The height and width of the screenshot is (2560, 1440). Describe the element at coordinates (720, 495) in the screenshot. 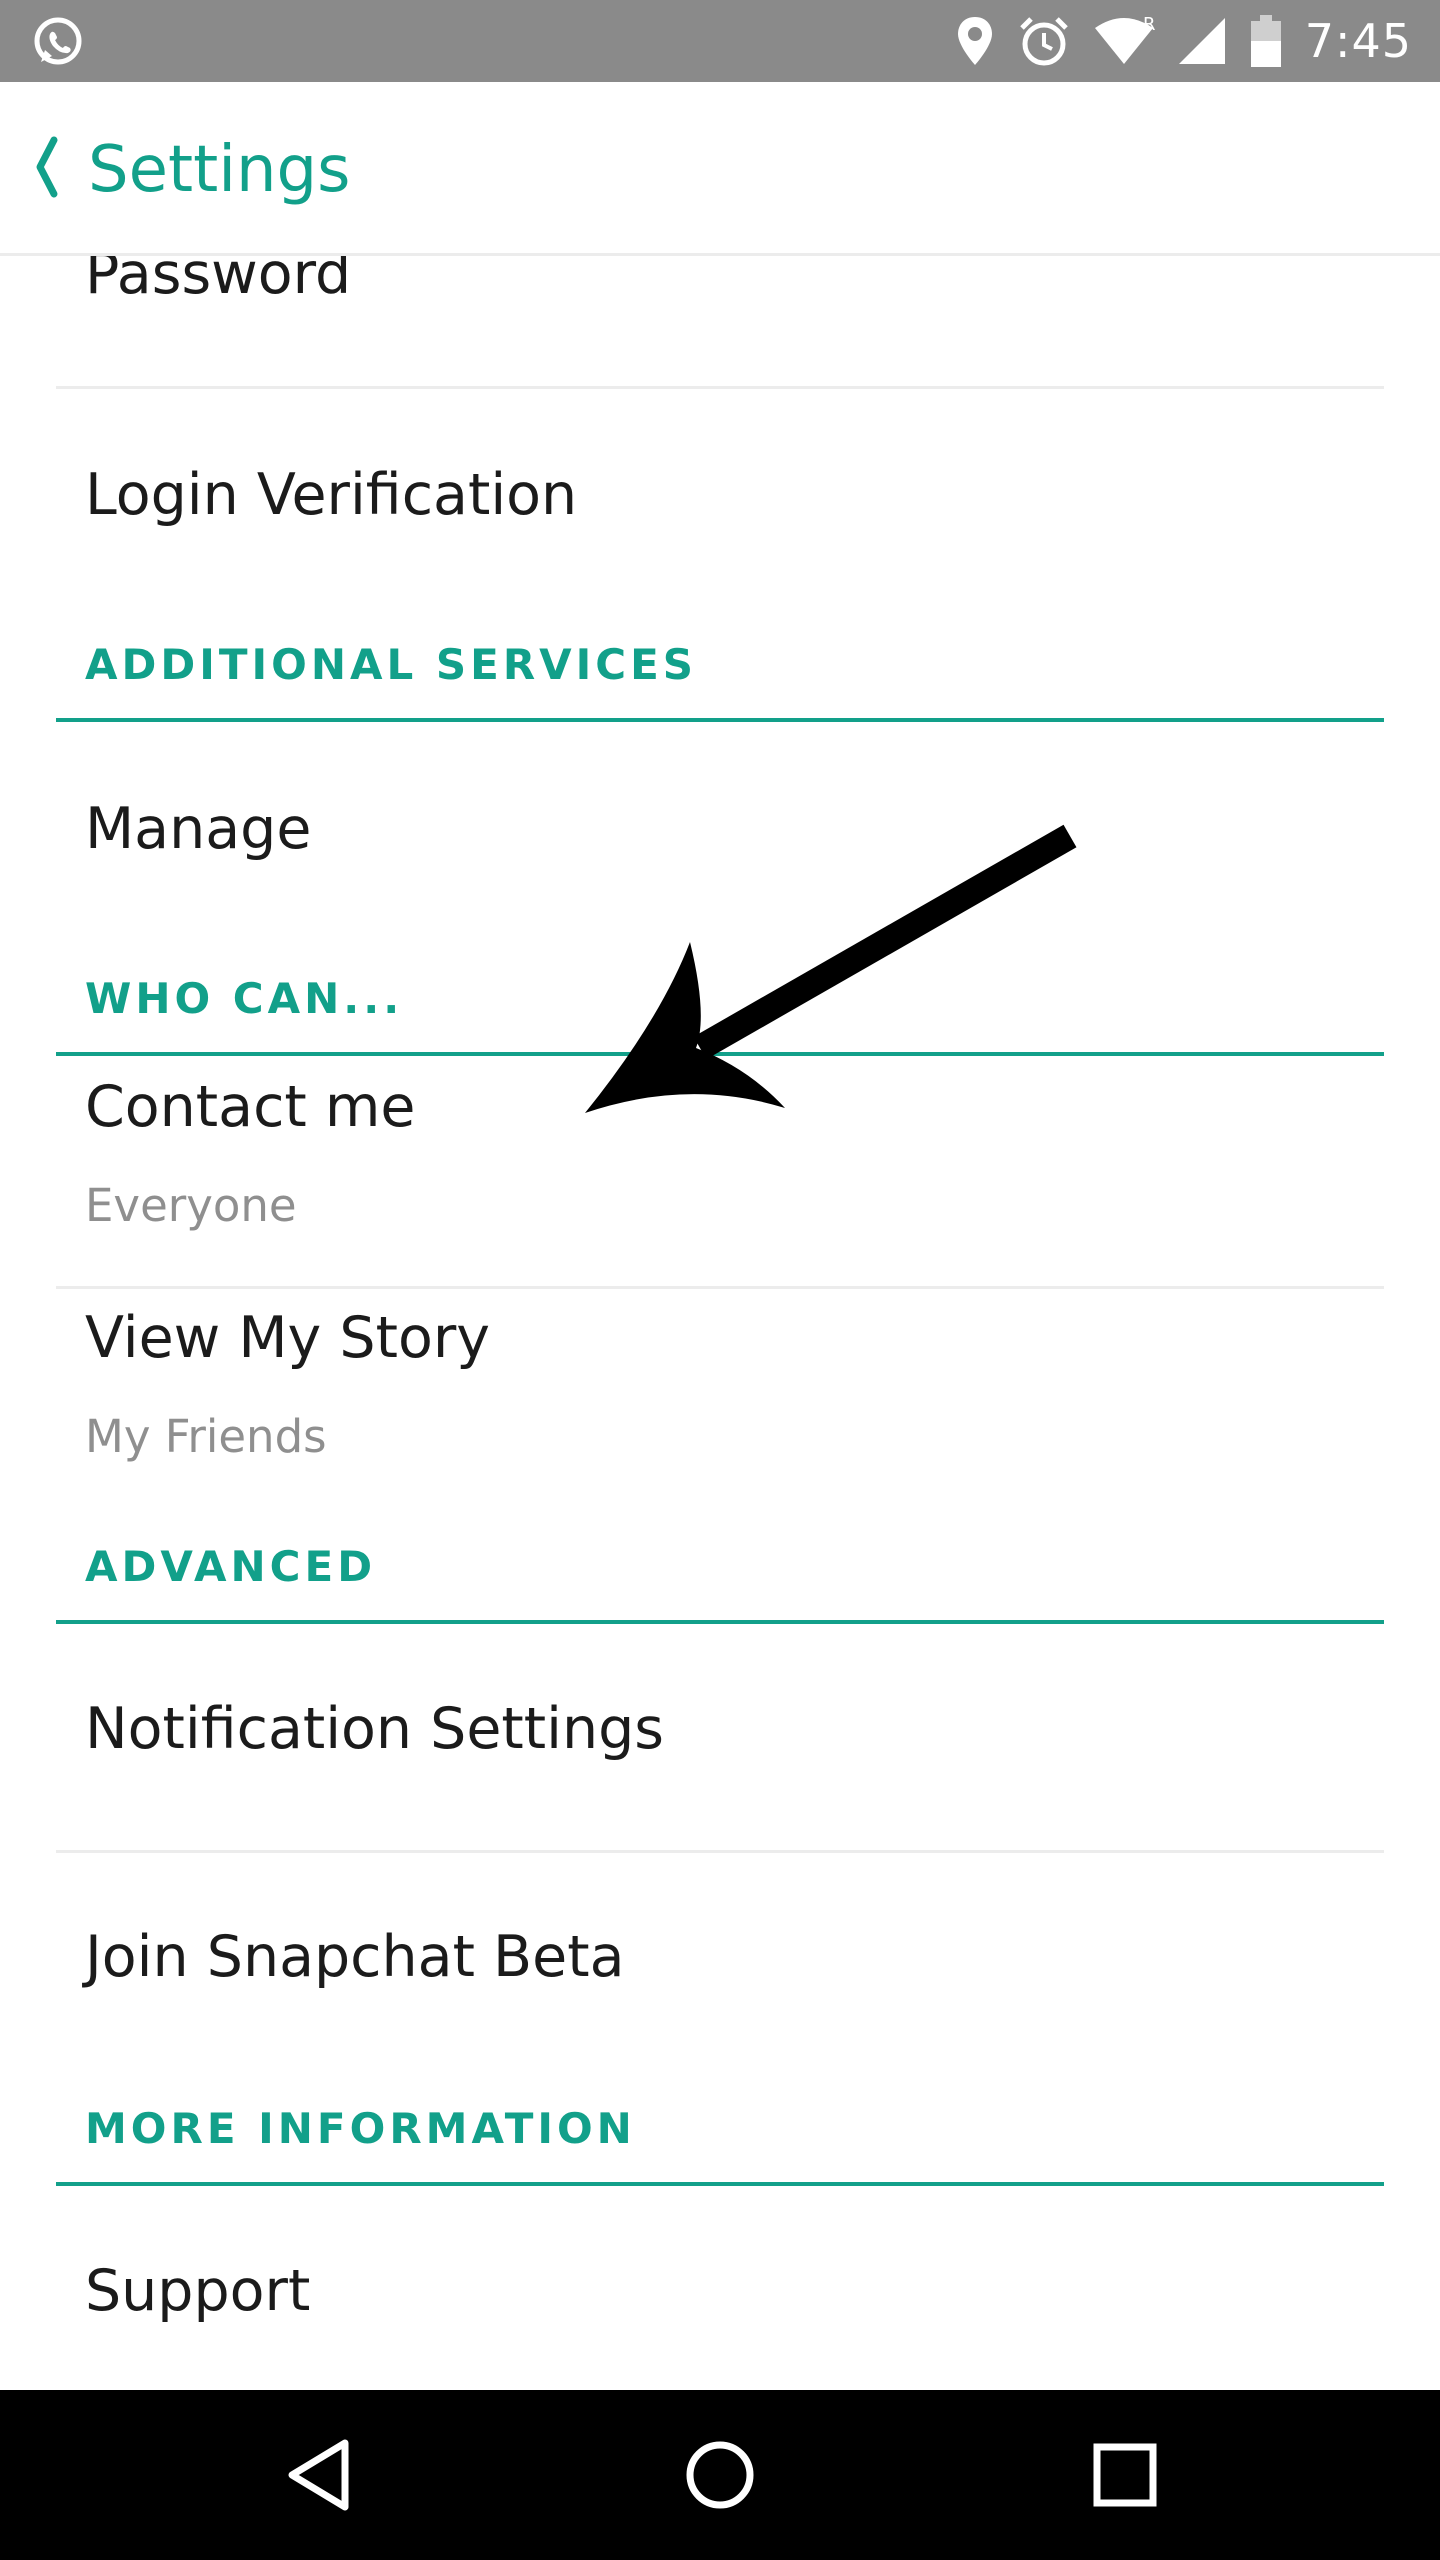

I see `settings-item-login-verification: Login Verification` at that location.